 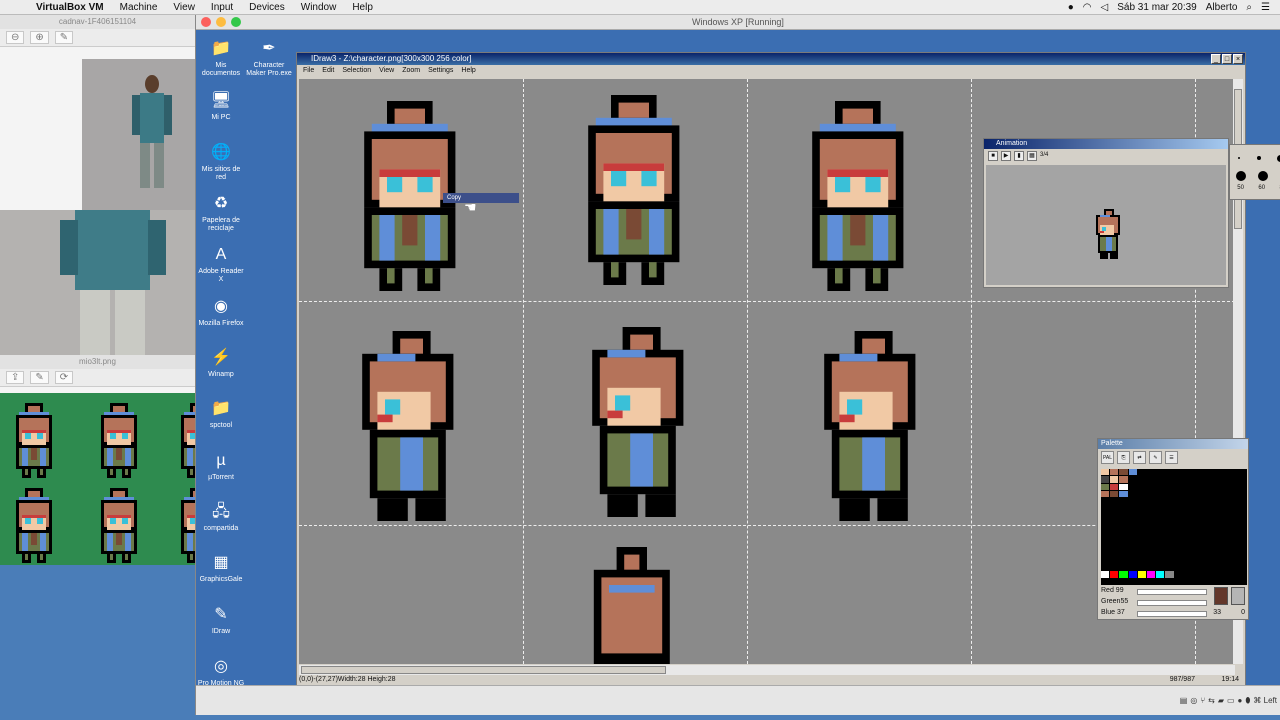 What do you see at coordinates (15, 37) in the screenshot?
I see `zoom-out-icon: ⊖` at bounding box center [15, 37].